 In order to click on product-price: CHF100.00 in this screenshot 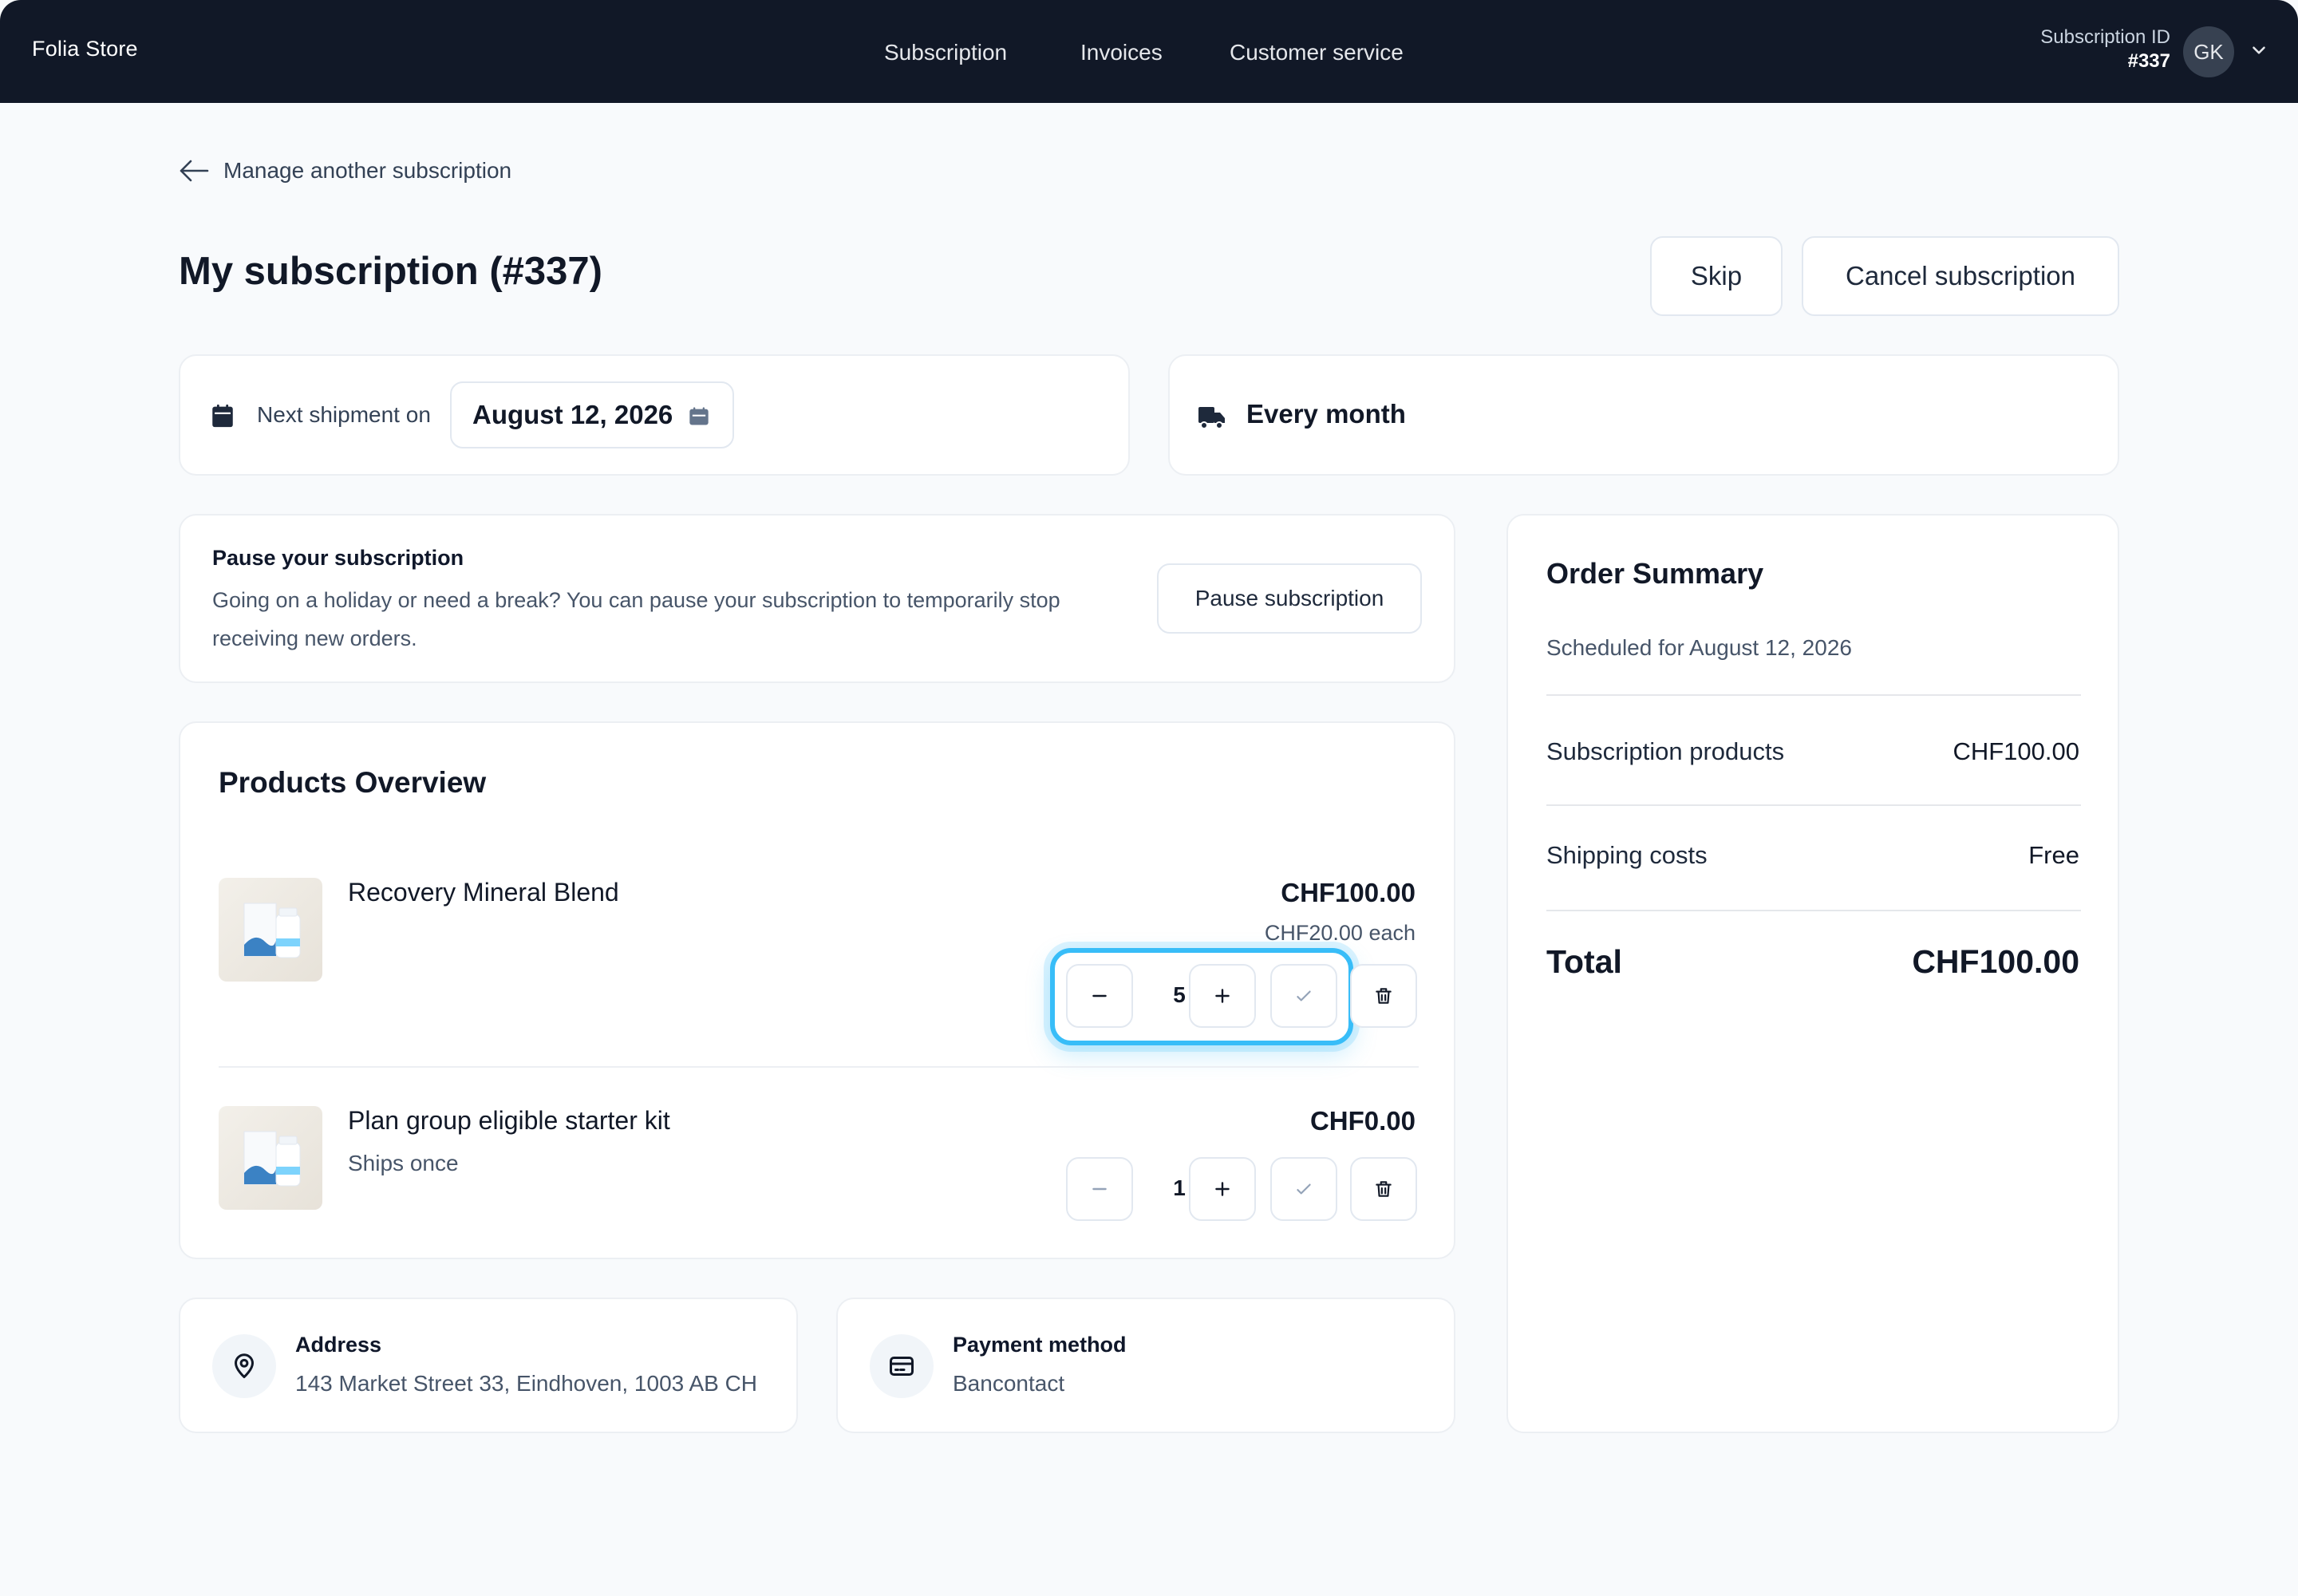, I will do `click(1349, 893)`.